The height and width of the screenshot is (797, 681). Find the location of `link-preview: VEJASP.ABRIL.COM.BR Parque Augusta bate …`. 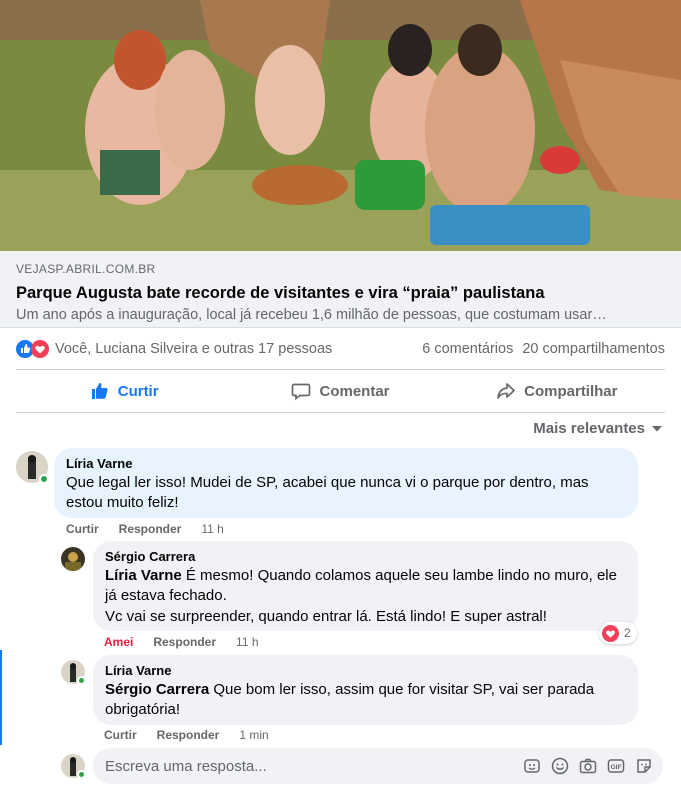

link-preview: VEJASP.ABRIL.COM.BR Parque Augusta bate … is located at coordinates (340, 289).